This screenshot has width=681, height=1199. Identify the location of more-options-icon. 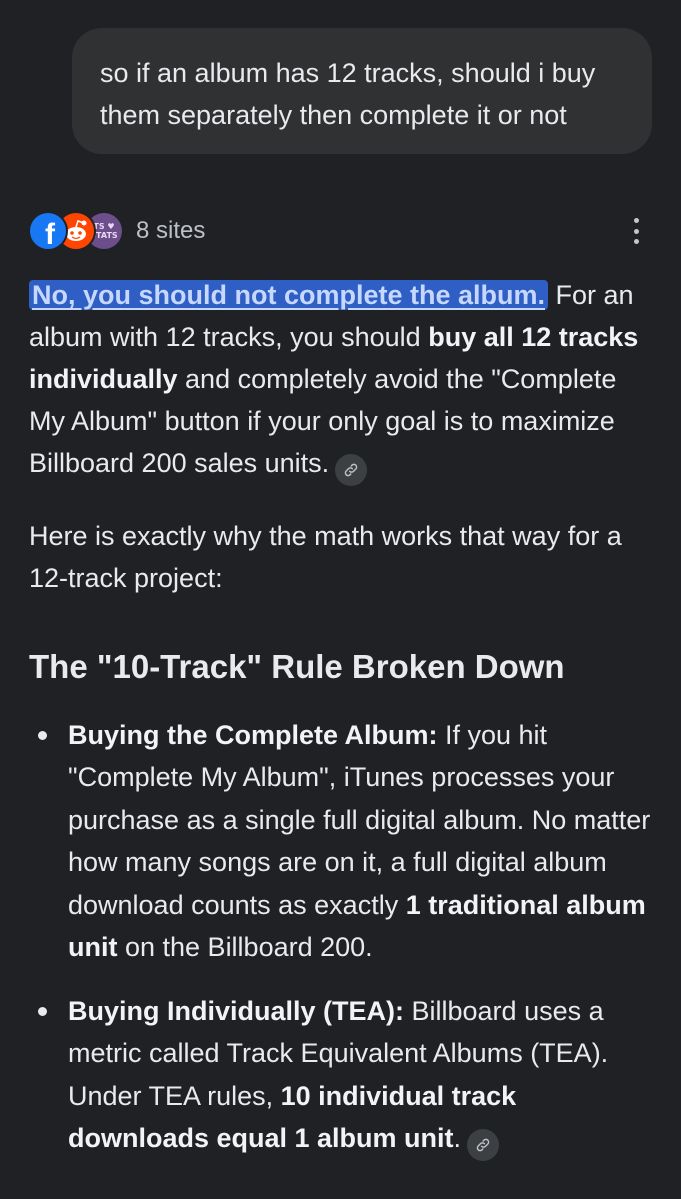
(636, 231).